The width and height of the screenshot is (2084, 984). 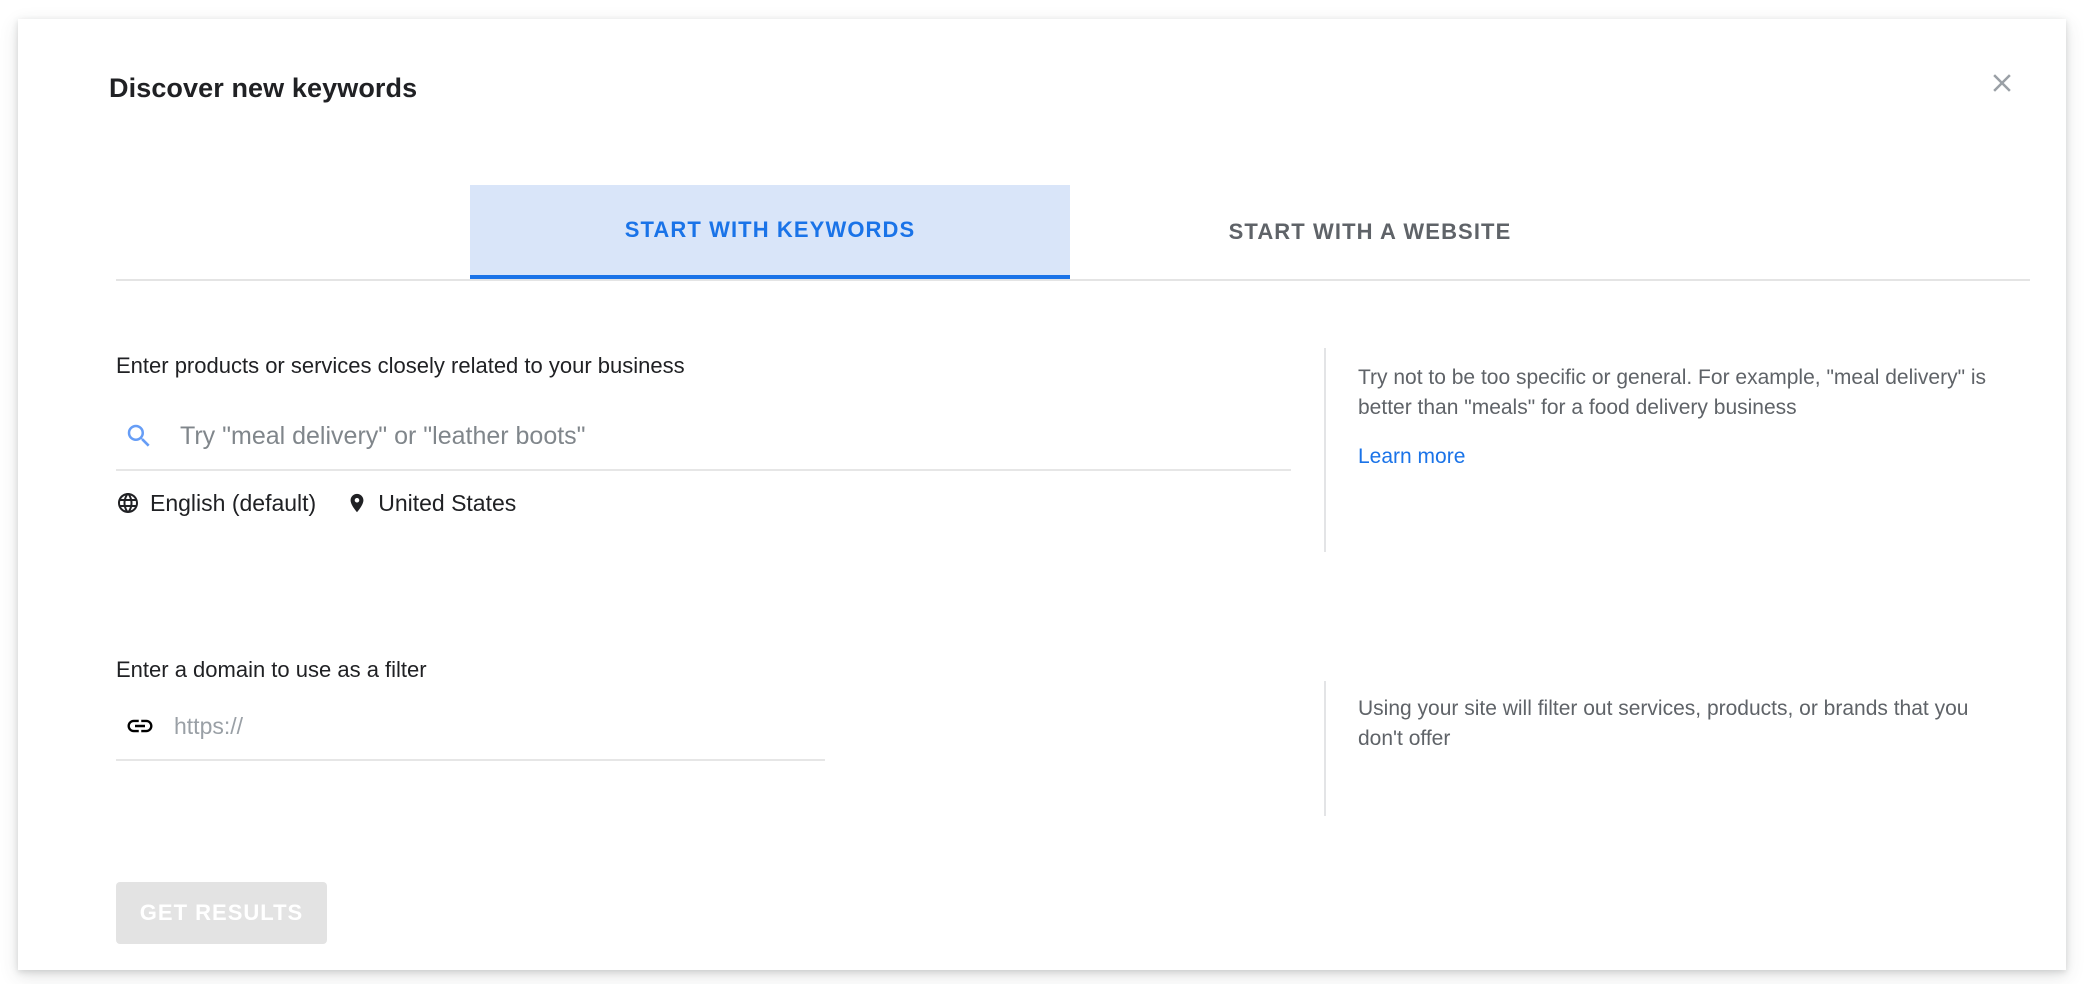 I want to click on location-label: United States, so click(x=447, y=502).